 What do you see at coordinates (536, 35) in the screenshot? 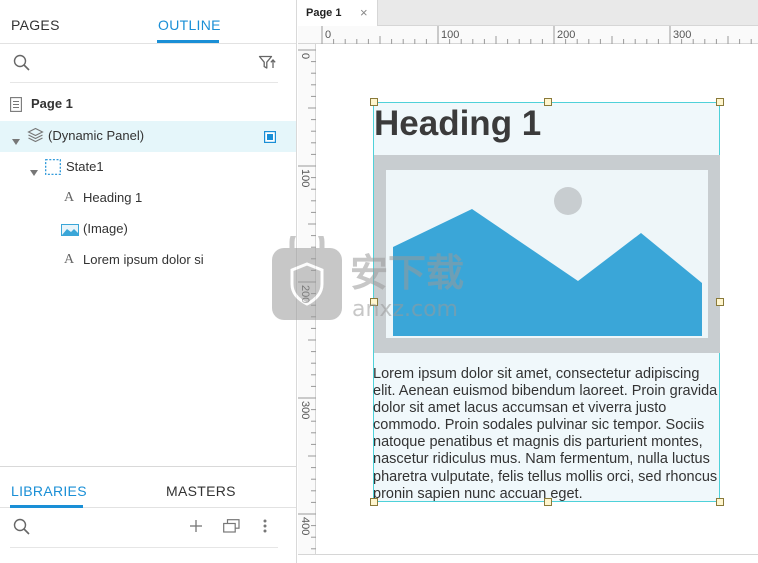
I see `horizontal-ruler-ticks: 0 100 200 300` at bounding box center [536, 35].